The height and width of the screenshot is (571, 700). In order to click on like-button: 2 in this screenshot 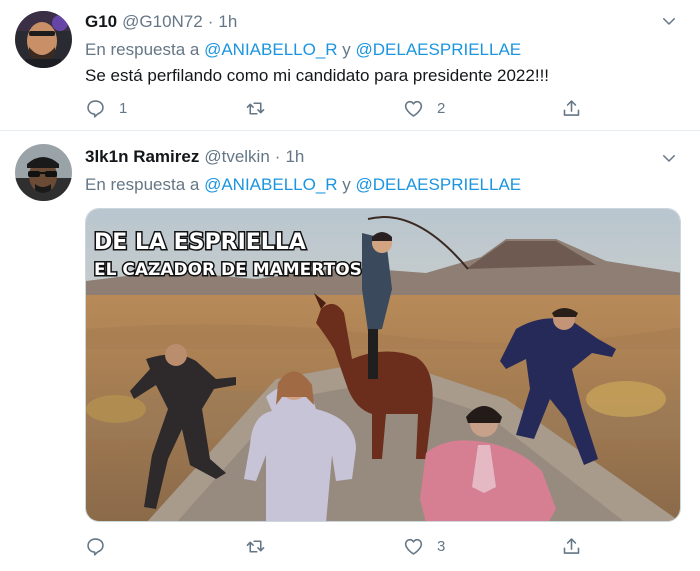, I will do `click(424, 108)`.